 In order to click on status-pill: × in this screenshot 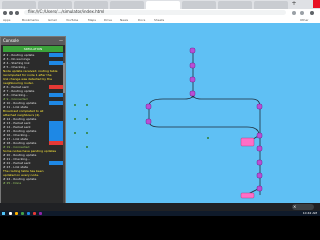, I will do `click(303, 207)`.